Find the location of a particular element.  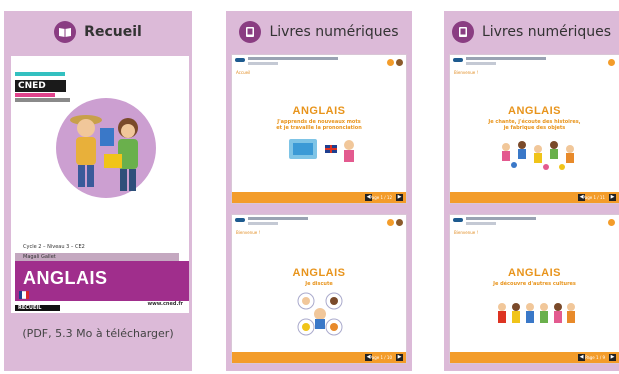

livres-header-1: Livres numériques is located at coordinates (319, 32).